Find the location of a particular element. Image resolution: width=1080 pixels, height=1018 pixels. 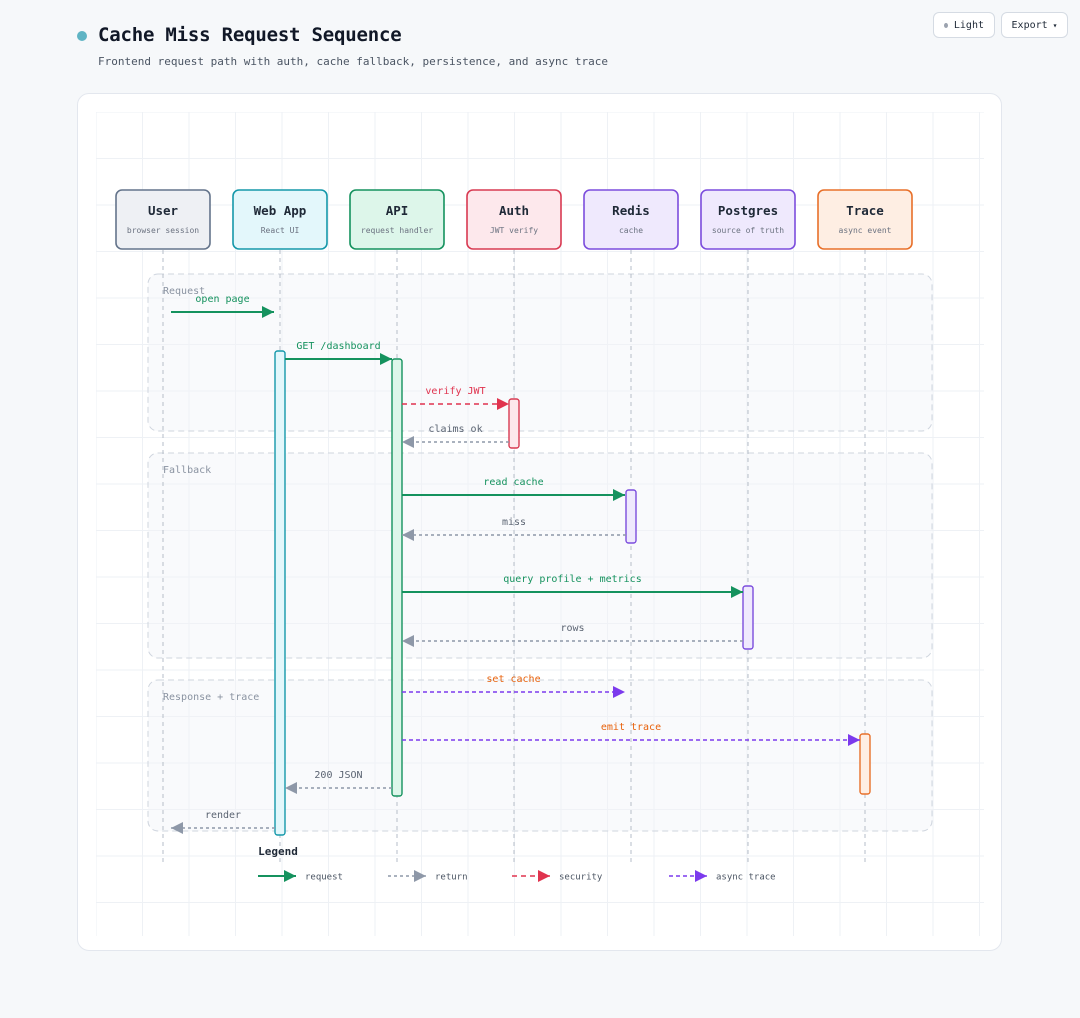

participant-description: JWT verify is located at coordinates (514, 230).